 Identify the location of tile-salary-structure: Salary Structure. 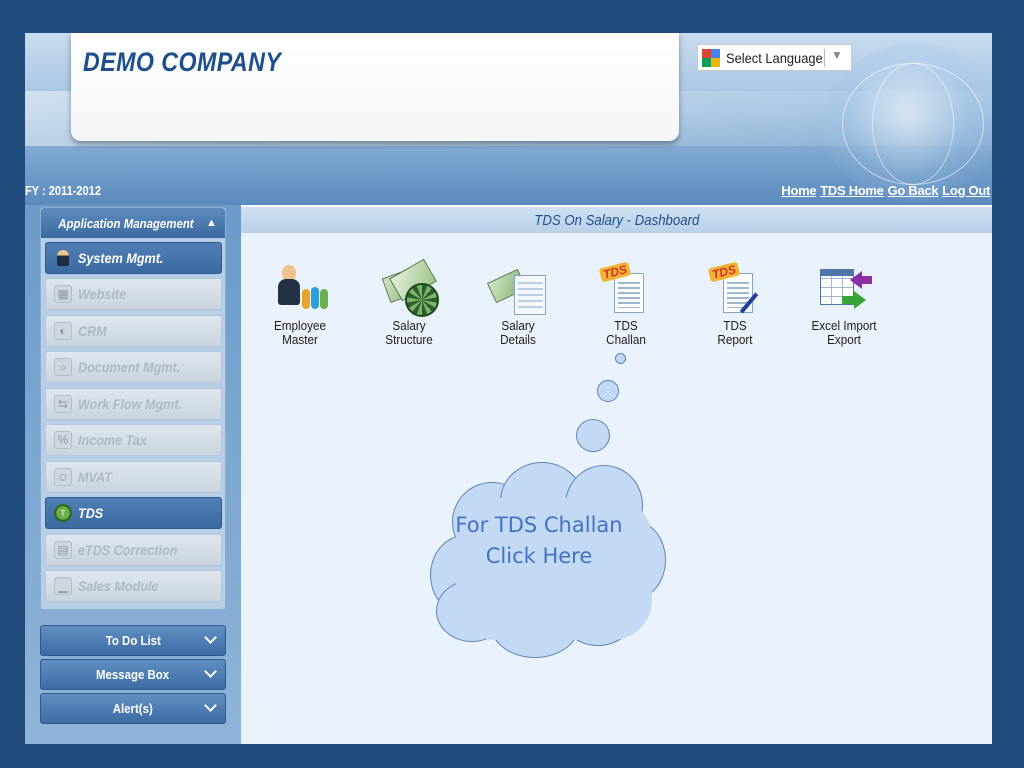
(409, 302).